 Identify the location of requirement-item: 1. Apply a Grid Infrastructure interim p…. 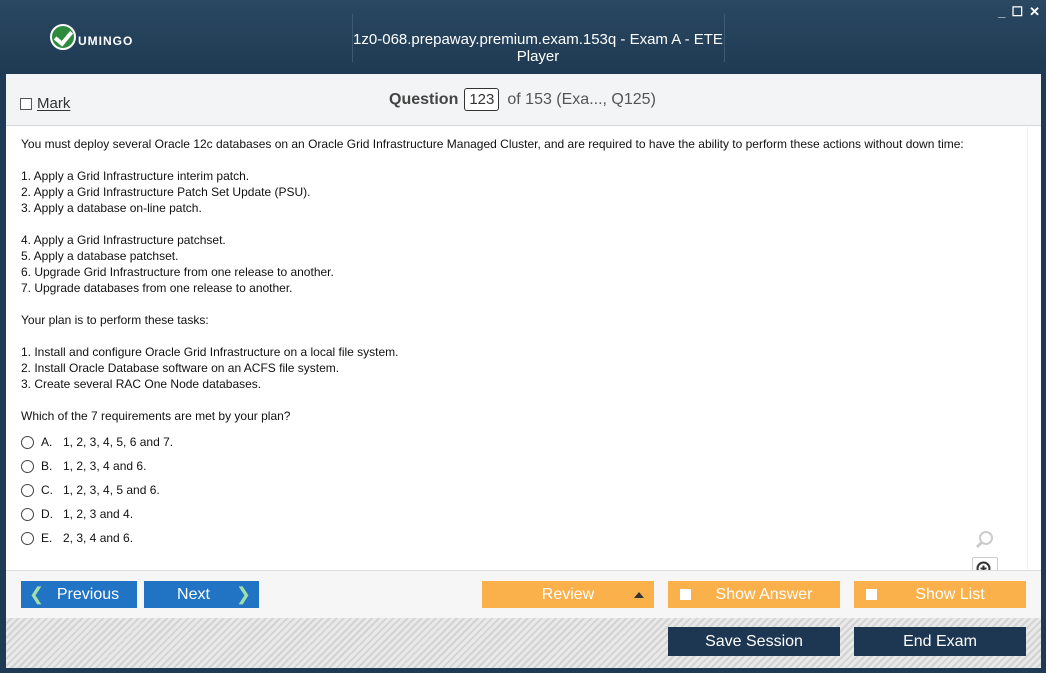
(135, 176).